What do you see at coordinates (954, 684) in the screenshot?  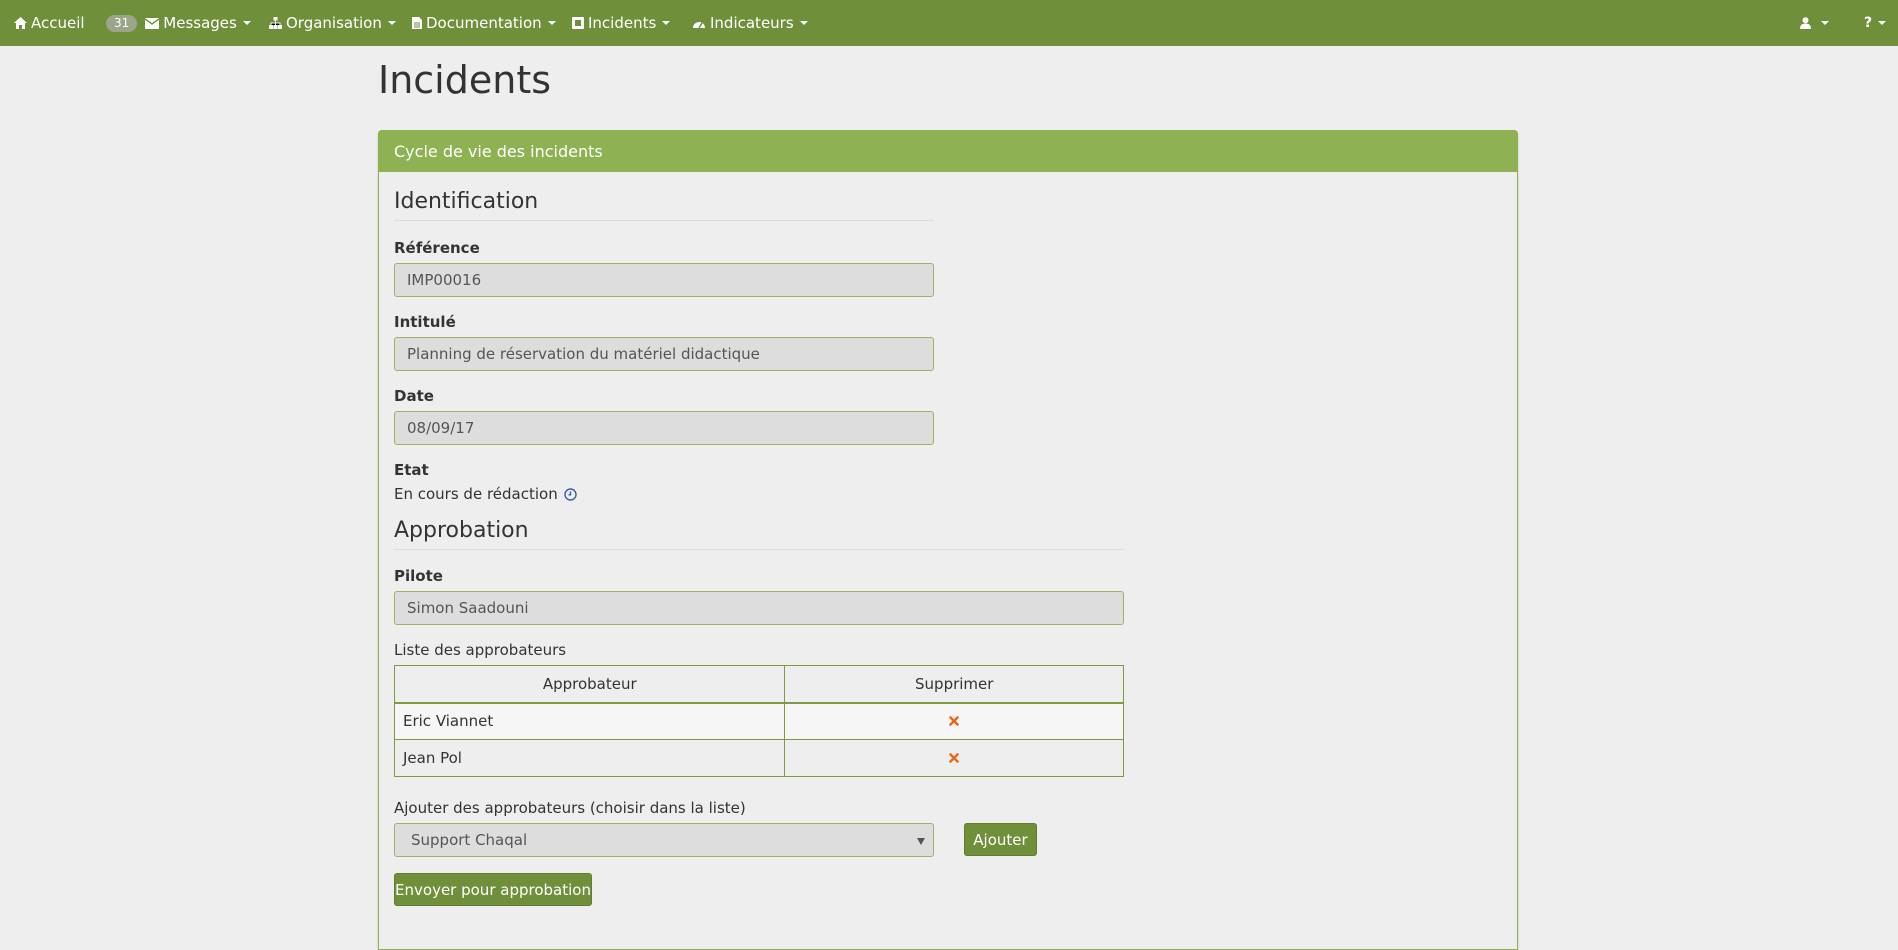 I see `column-header-supprimer: Supprimer` at bounding box center [954, 684].